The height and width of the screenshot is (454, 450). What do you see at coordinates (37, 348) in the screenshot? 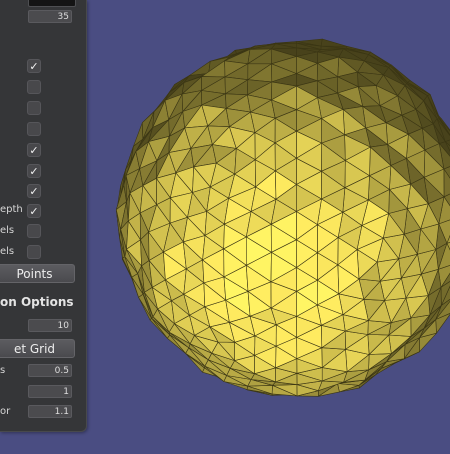
I see `grid-button: et Grid` at bounding box center [37, 348].